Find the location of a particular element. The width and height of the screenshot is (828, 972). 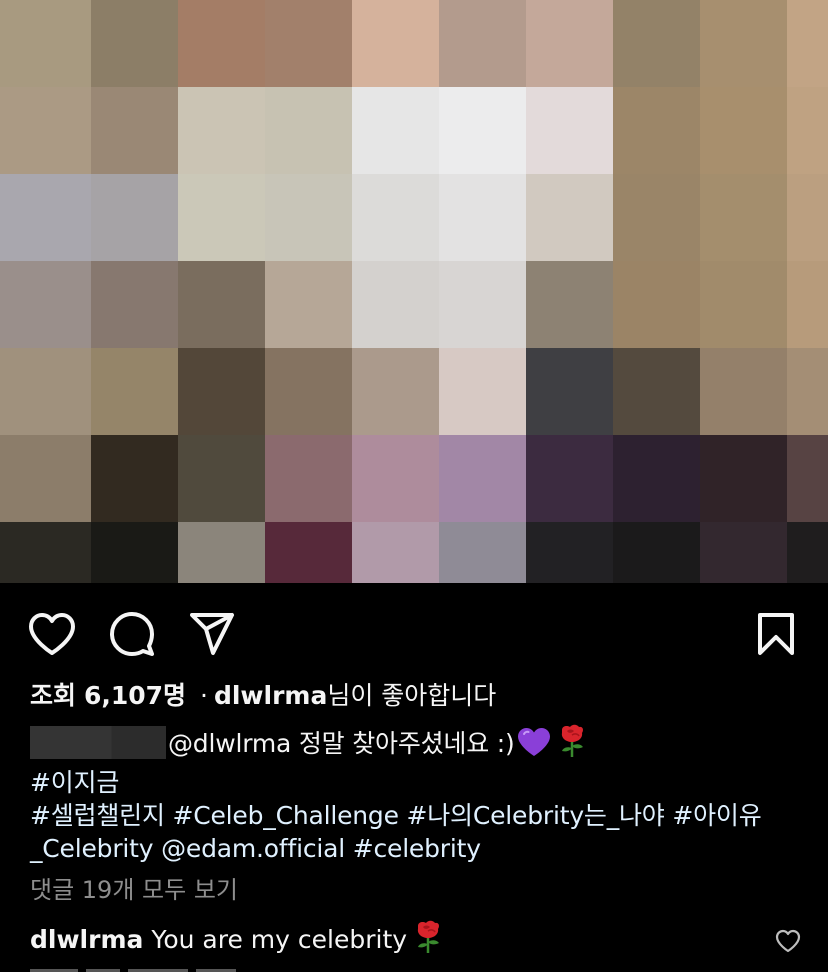

bookmark-icon is located at coordinates (776, 634).